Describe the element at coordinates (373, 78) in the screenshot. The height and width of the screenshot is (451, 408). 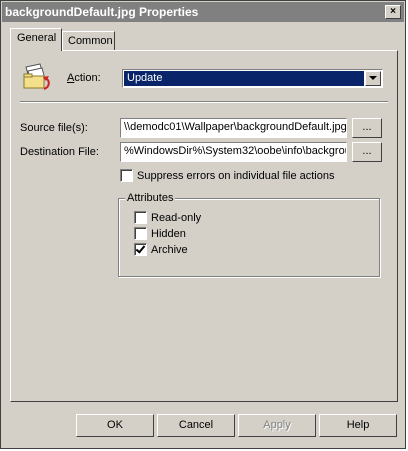
I see `chevron-down-icon` at that location.